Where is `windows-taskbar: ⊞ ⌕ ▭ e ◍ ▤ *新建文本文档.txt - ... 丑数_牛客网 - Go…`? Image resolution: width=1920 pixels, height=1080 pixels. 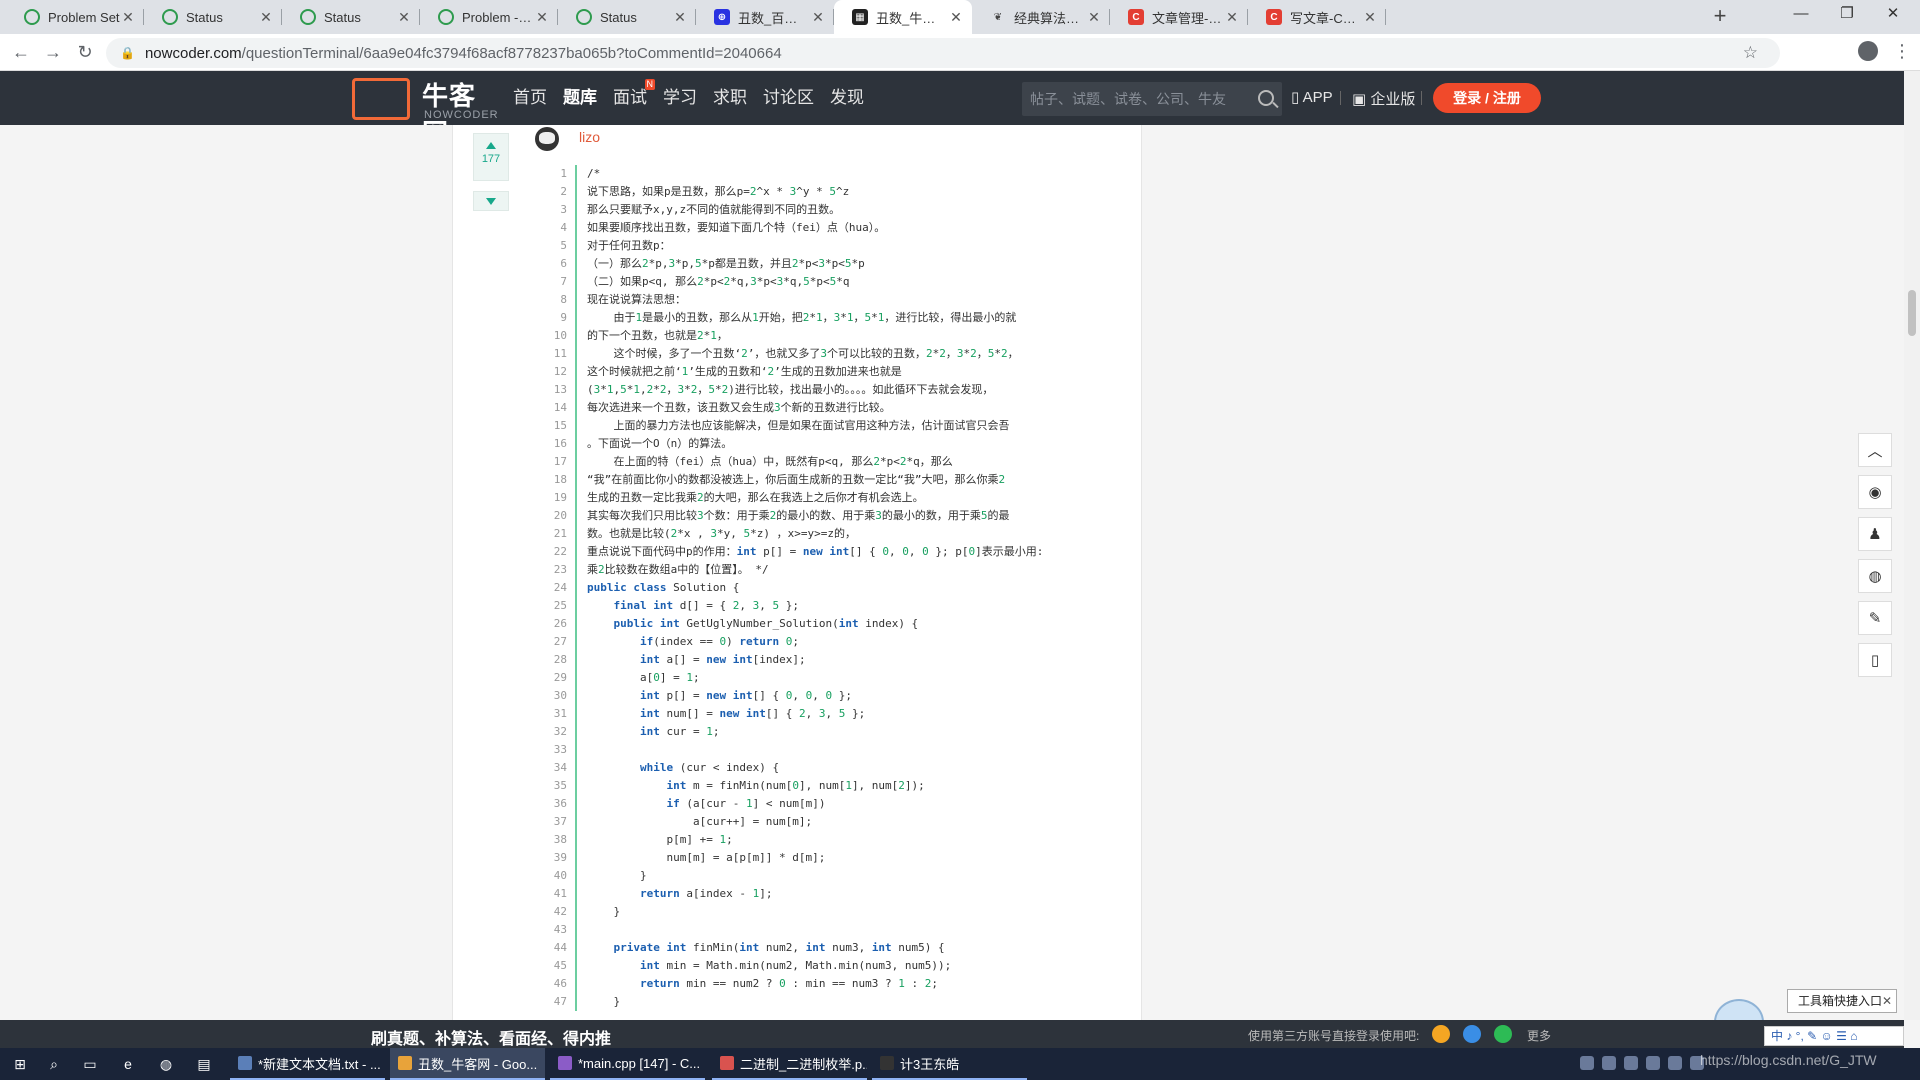
windows-taskbar: ⊞ ⌕ ▭ e ◍ ▤ *新建文本文档.txt - ... 丑数_牛客网 - Go… is located at coordinates (960, 1064).